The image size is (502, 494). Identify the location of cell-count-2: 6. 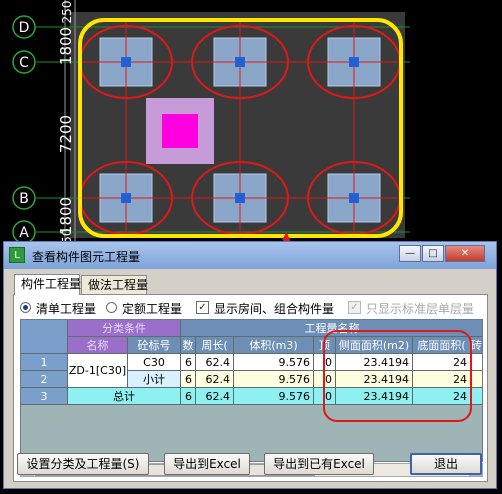
(188, 379).